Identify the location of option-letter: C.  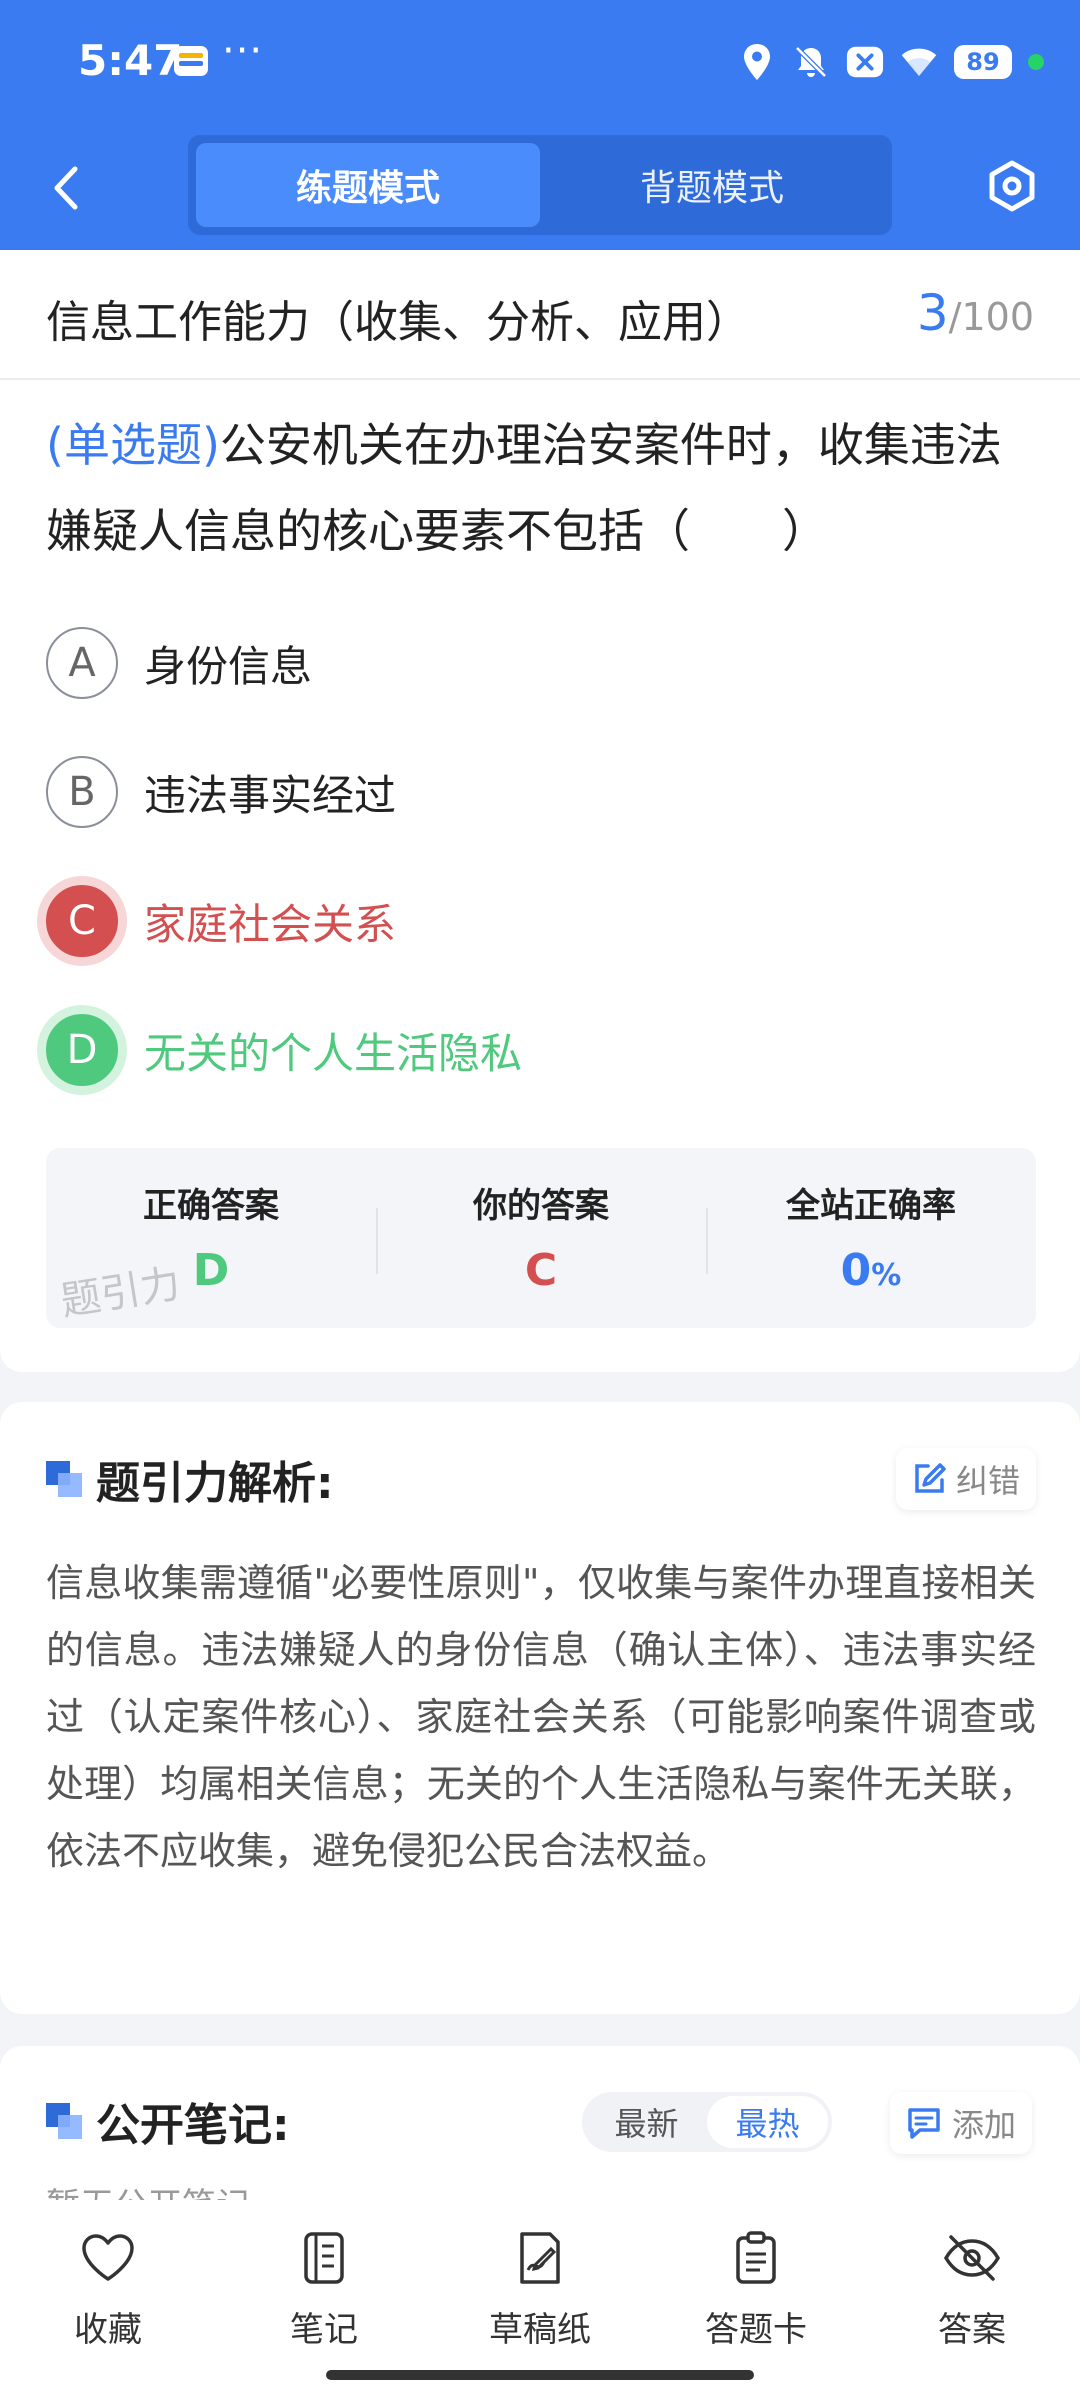
(82, 921).